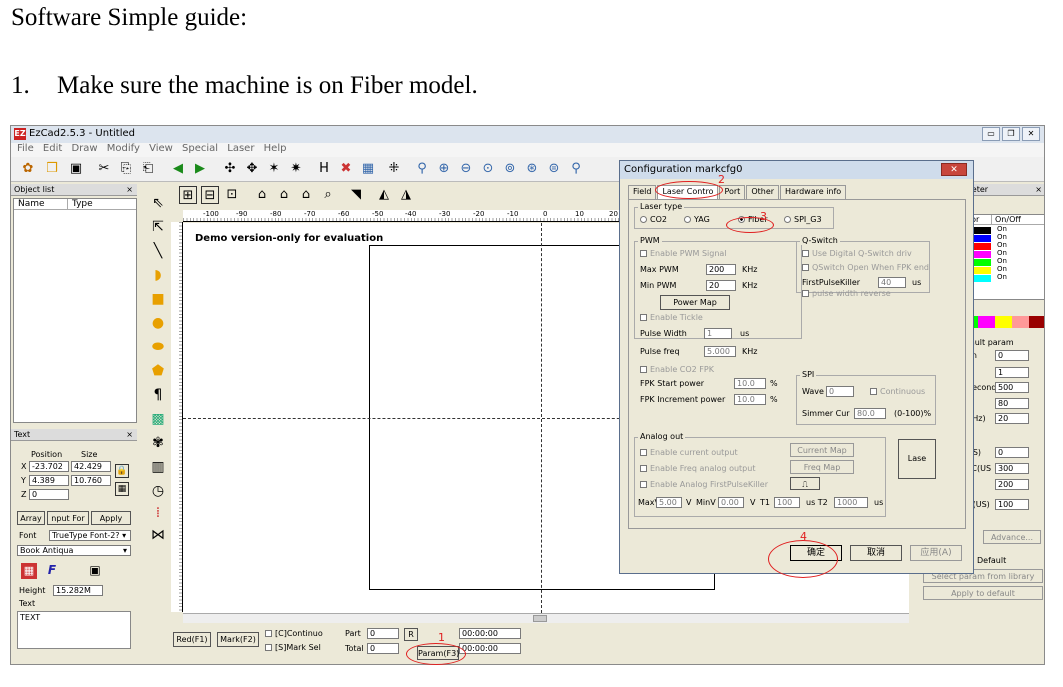  What do you see at coordinates (324, 169) in the screenshot?
I see `h-tool-icon: H` at bounding box center [324, 169].